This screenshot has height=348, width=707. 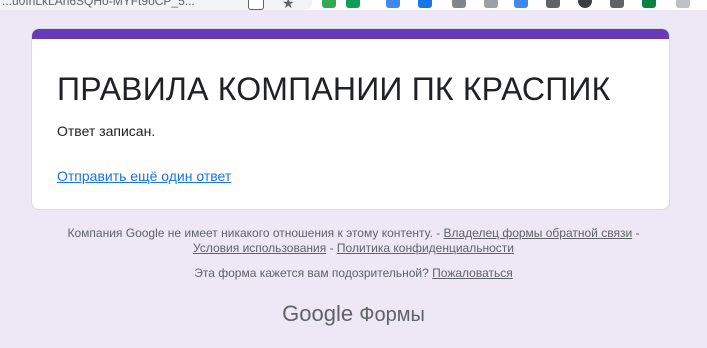 What do you see at coordinates (334, 89) in the screenshot?
I see `form-title: ПРАВИЛА КОМПАНИИ ПК КРАСПИК` at bounding box center [334, 89].